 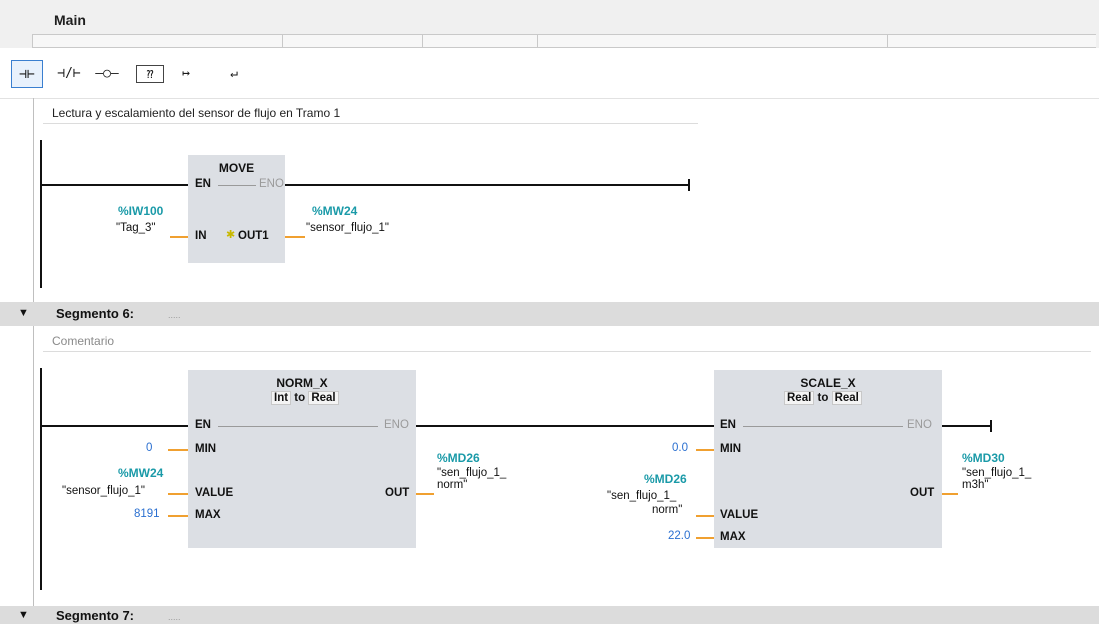 What do you see at coordinates (334, 211) in the screenshot?
I see `out-address: %MW24` at bounding box center [334, 211].